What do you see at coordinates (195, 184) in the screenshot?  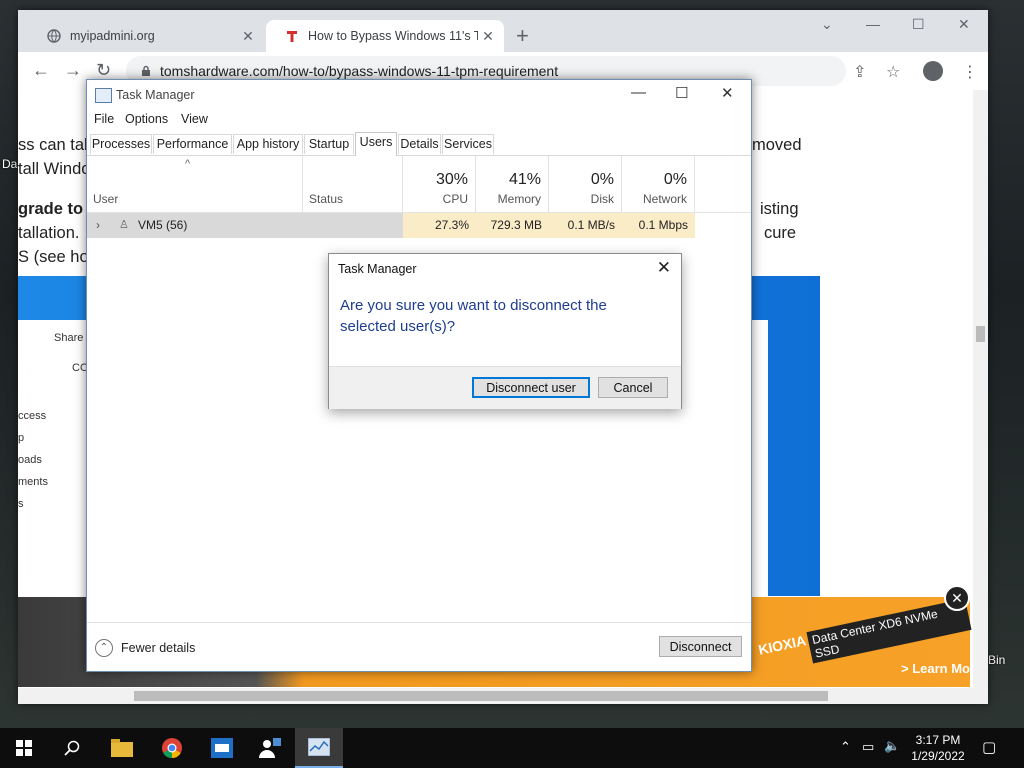 I see `column-user: ^ User` at bounding box center [195, 184].